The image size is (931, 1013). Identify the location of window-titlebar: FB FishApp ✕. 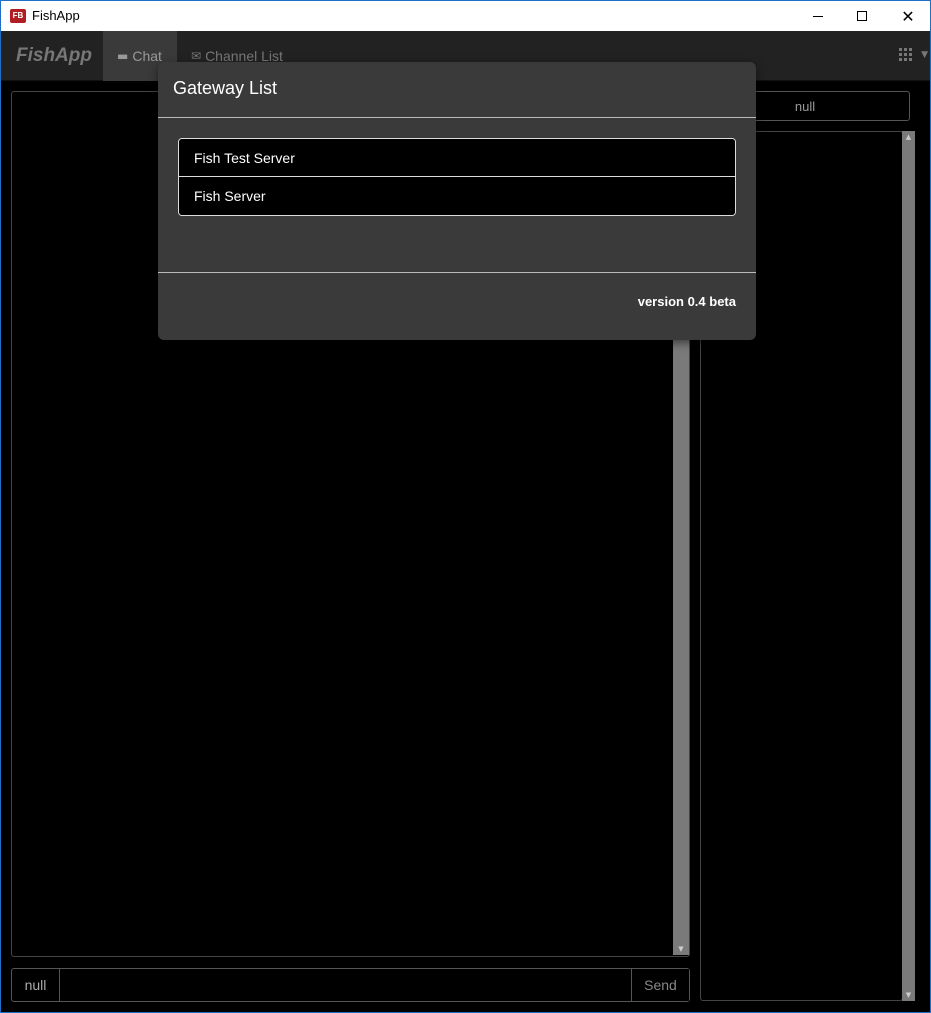
(465, 15).